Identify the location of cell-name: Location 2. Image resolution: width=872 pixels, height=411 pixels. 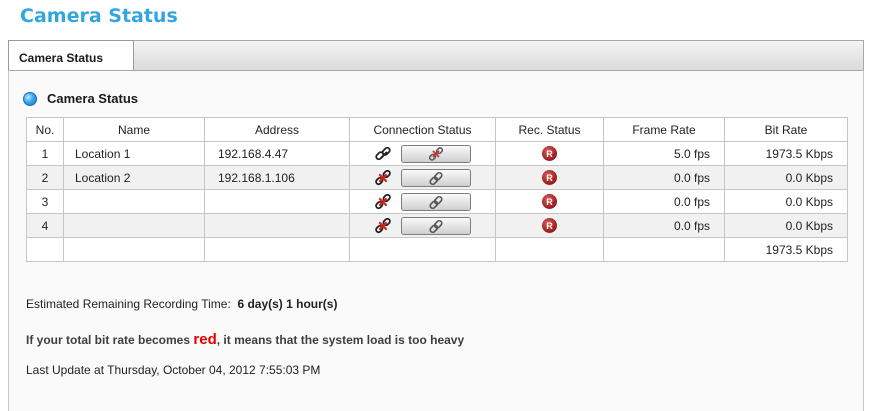
(134, 177).